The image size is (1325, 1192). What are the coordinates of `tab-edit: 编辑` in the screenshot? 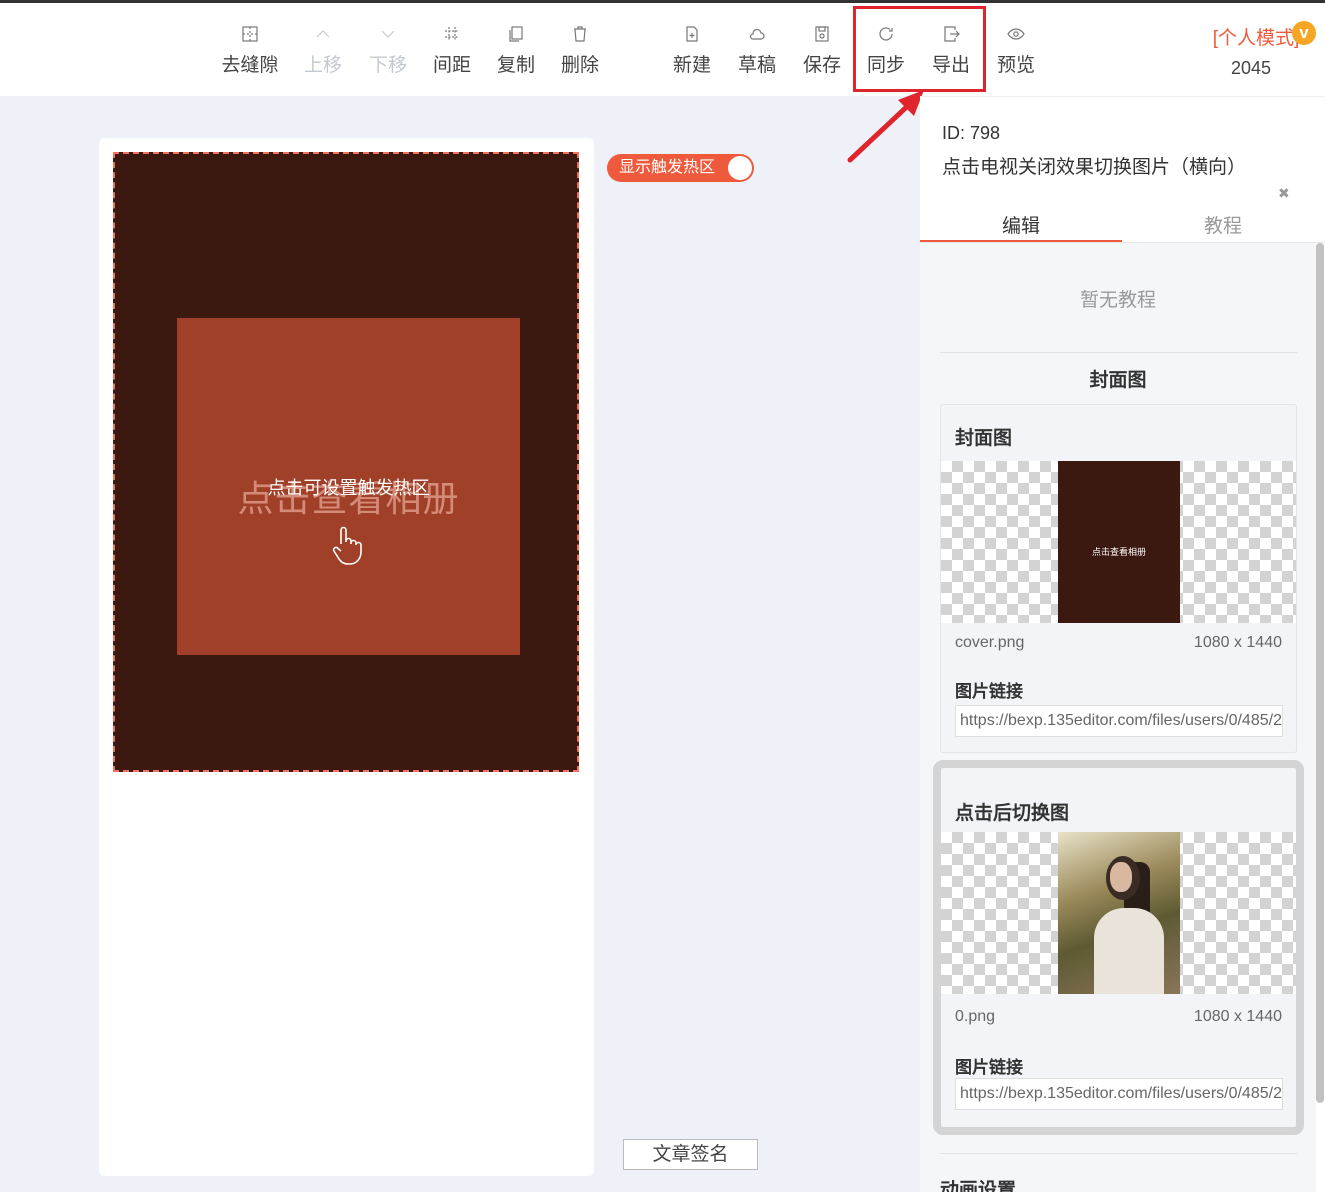 It's located at (1021, 224).